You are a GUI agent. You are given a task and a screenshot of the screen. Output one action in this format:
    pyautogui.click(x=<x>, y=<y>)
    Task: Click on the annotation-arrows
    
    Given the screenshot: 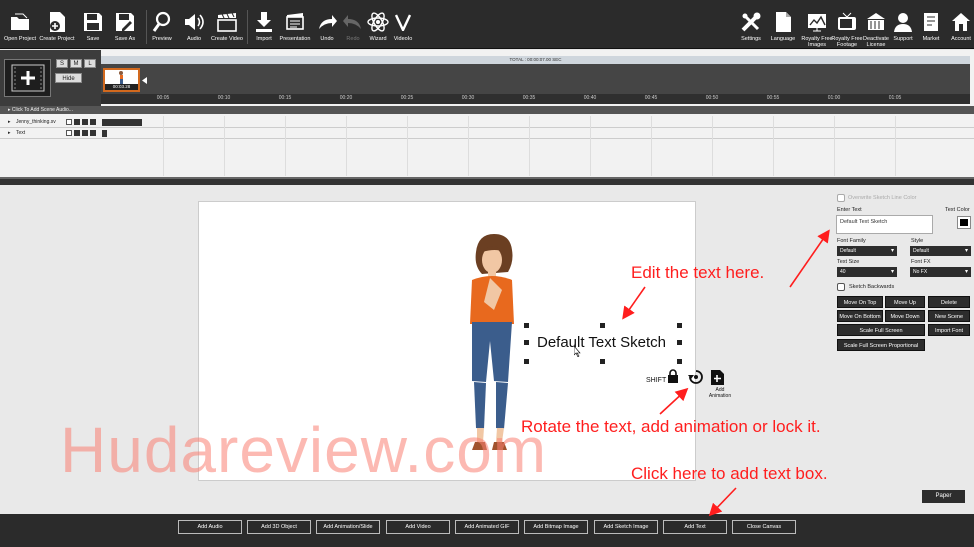 What is the action you would take?
    pyautogui.click(x=726, y=373)
    